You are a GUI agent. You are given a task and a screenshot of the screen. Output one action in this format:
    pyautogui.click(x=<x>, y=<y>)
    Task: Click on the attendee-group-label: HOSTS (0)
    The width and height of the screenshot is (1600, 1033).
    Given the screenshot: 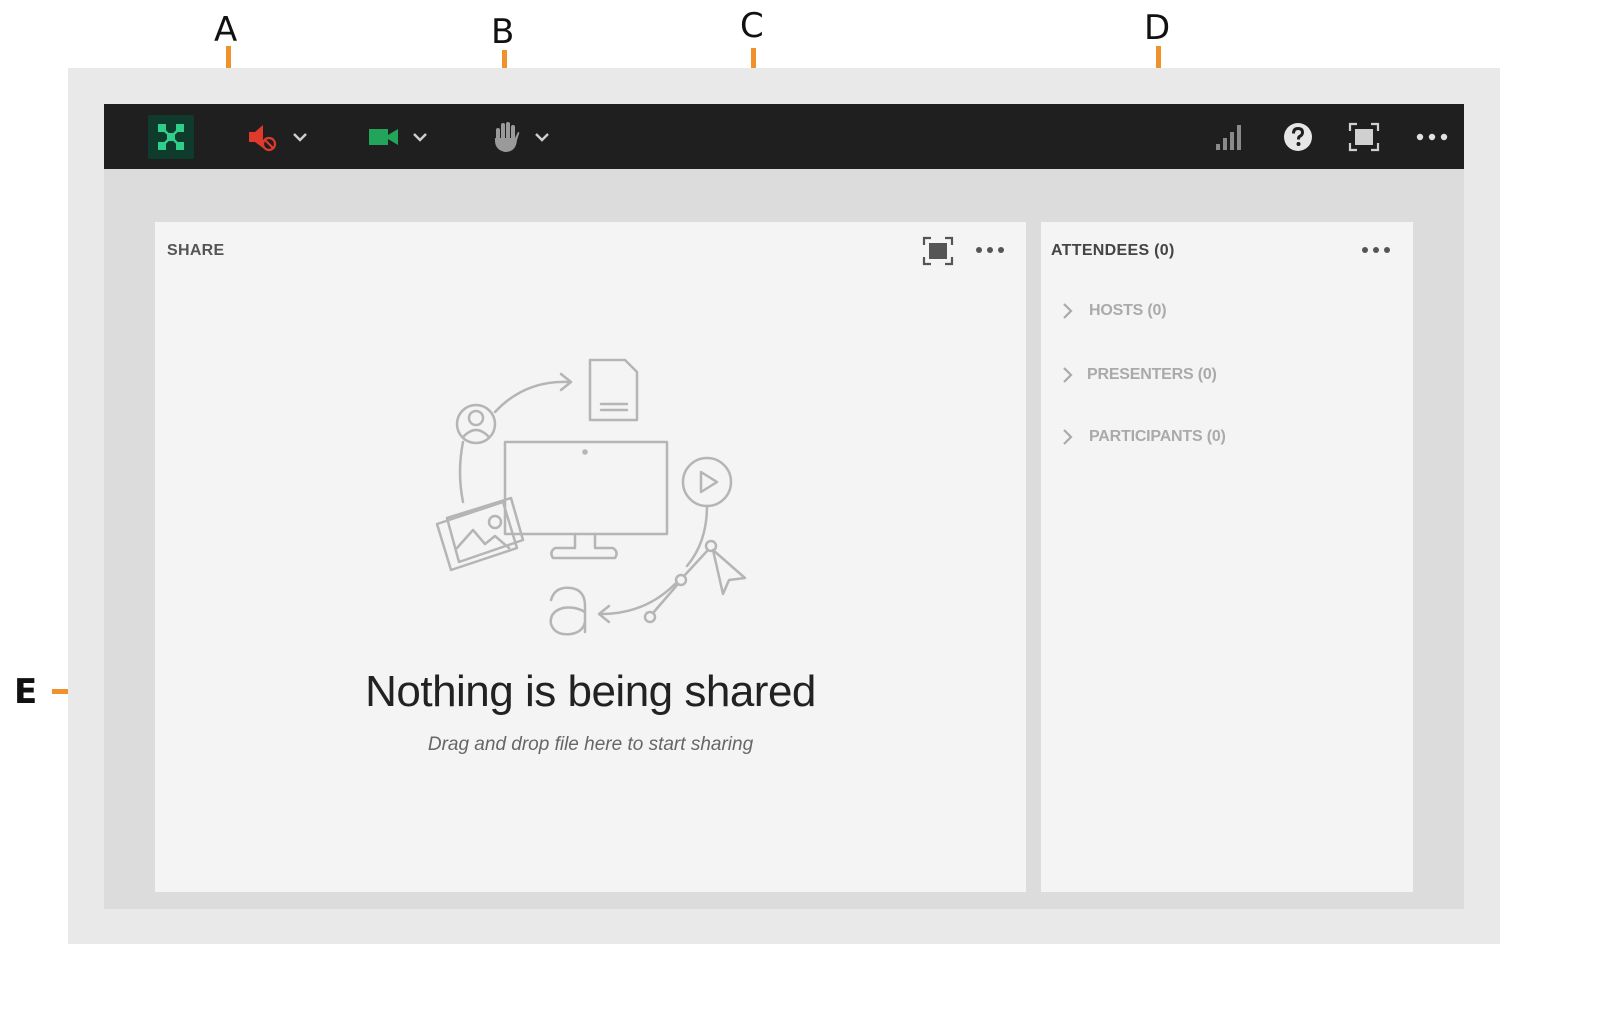 What is the action you would take?
    pyautogui.click(x=1128, y=310)
    